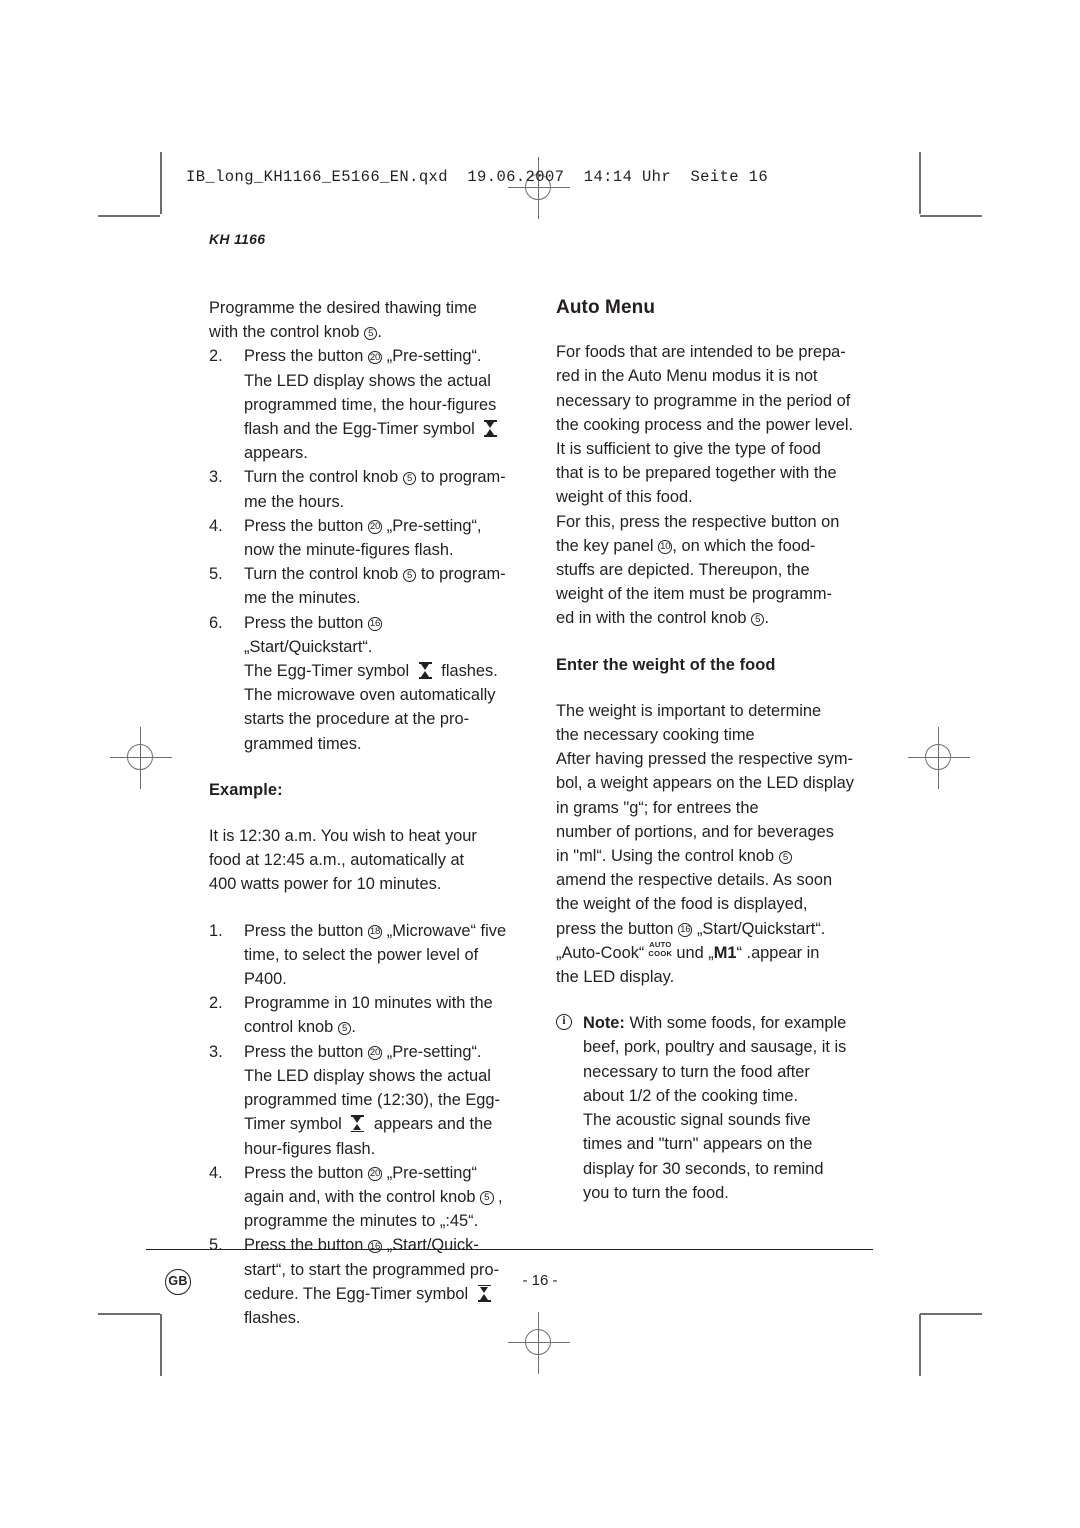  I want to click on p1-line-1: For foods that are intended to be prepa-, so click(701, 352).